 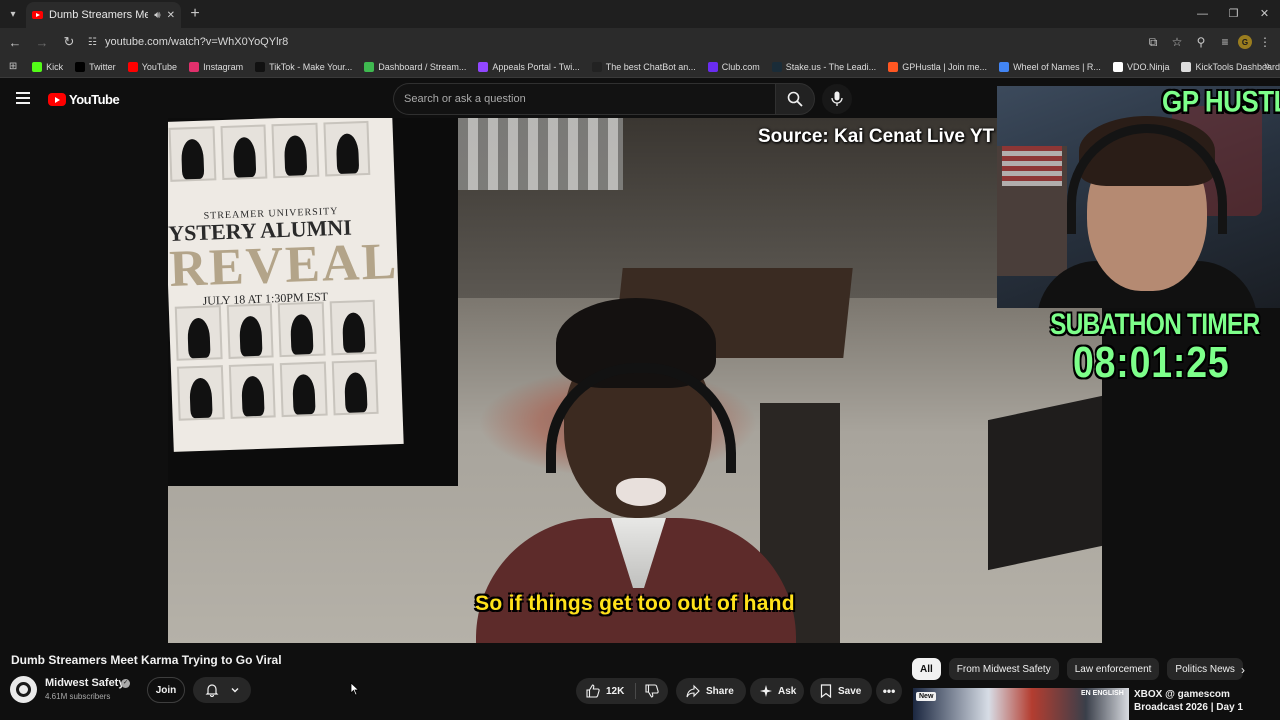 I want to click on bookmark-label: Twitter, so click(x=102, y=66).